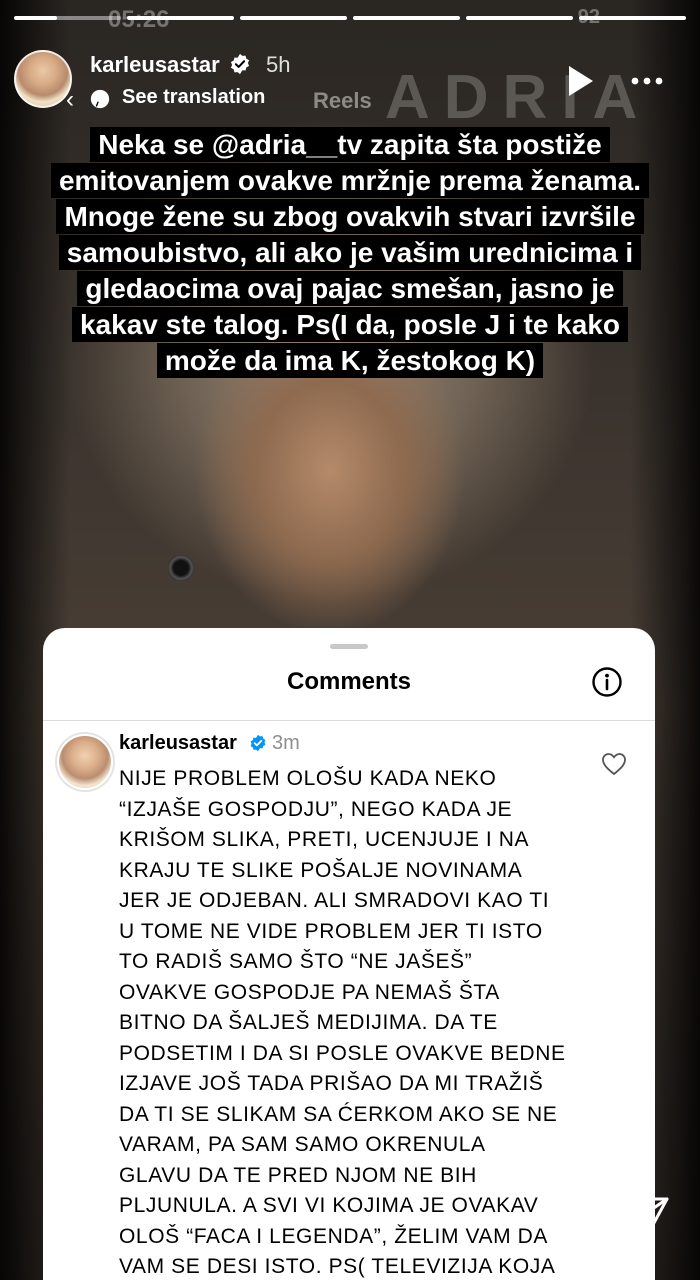 This screenshot has height=1280, width=700. Describe the element at coordinates (178, 743) in the screenshot. I see `comment-username: karleusastar` at that location.